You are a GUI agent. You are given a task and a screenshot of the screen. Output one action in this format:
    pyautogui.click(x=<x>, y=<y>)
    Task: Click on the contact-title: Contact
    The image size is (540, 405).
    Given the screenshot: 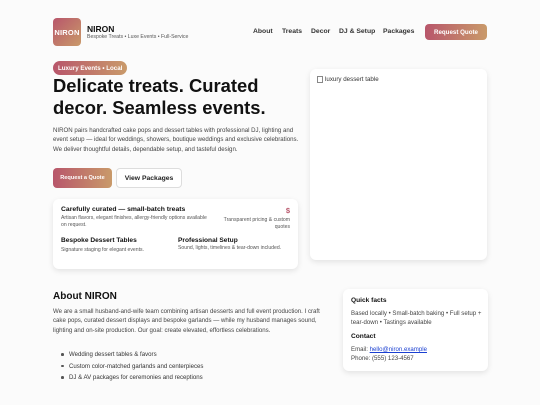 What is the action you would take?
    pyautogui.click(x=363, y=336)
    